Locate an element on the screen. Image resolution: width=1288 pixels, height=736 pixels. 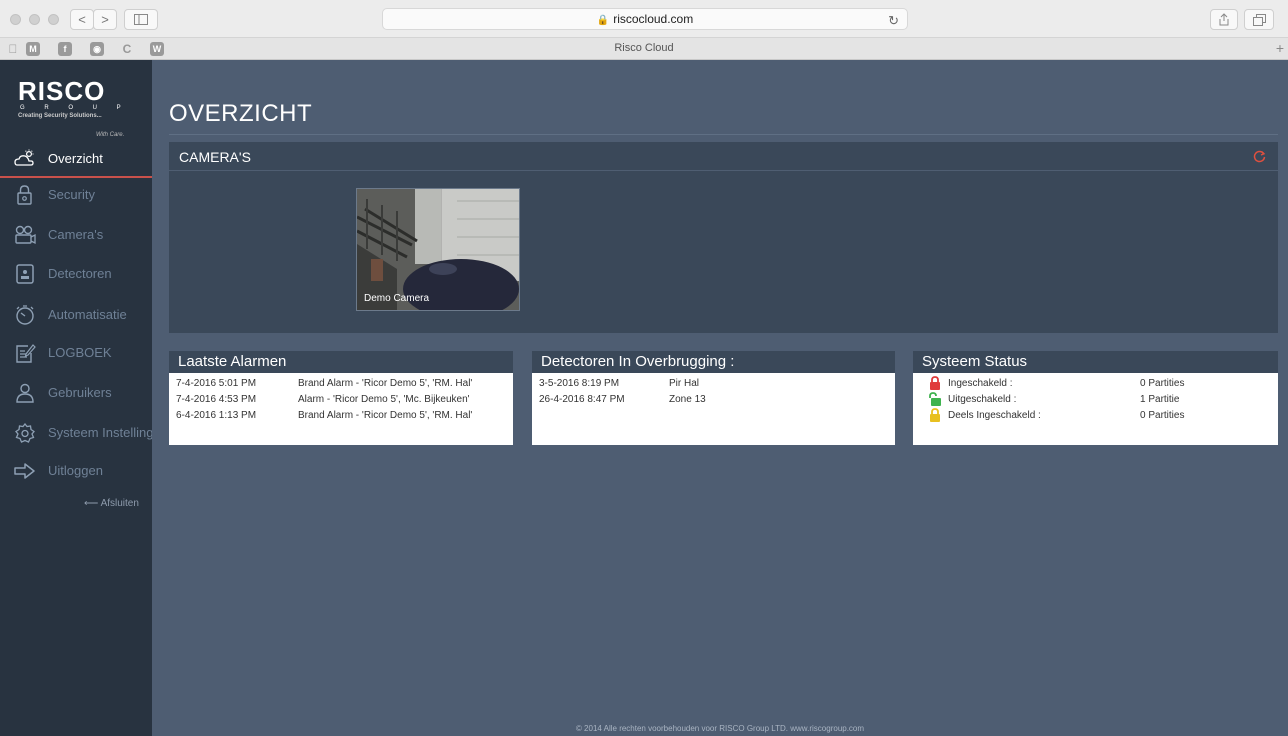
sidebar-label-cameras: Camera's is located at coordinates (76, 234).